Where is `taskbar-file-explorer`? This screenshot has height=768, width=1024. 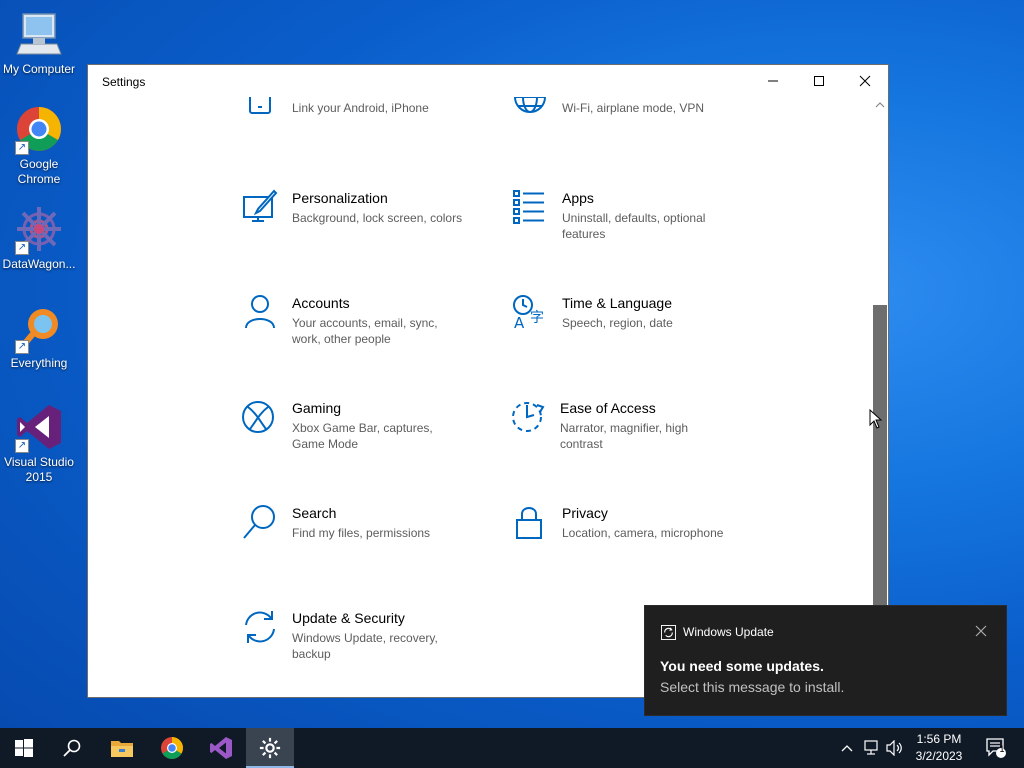
taskbar-file-explorer is located at coordinates (122, 748).